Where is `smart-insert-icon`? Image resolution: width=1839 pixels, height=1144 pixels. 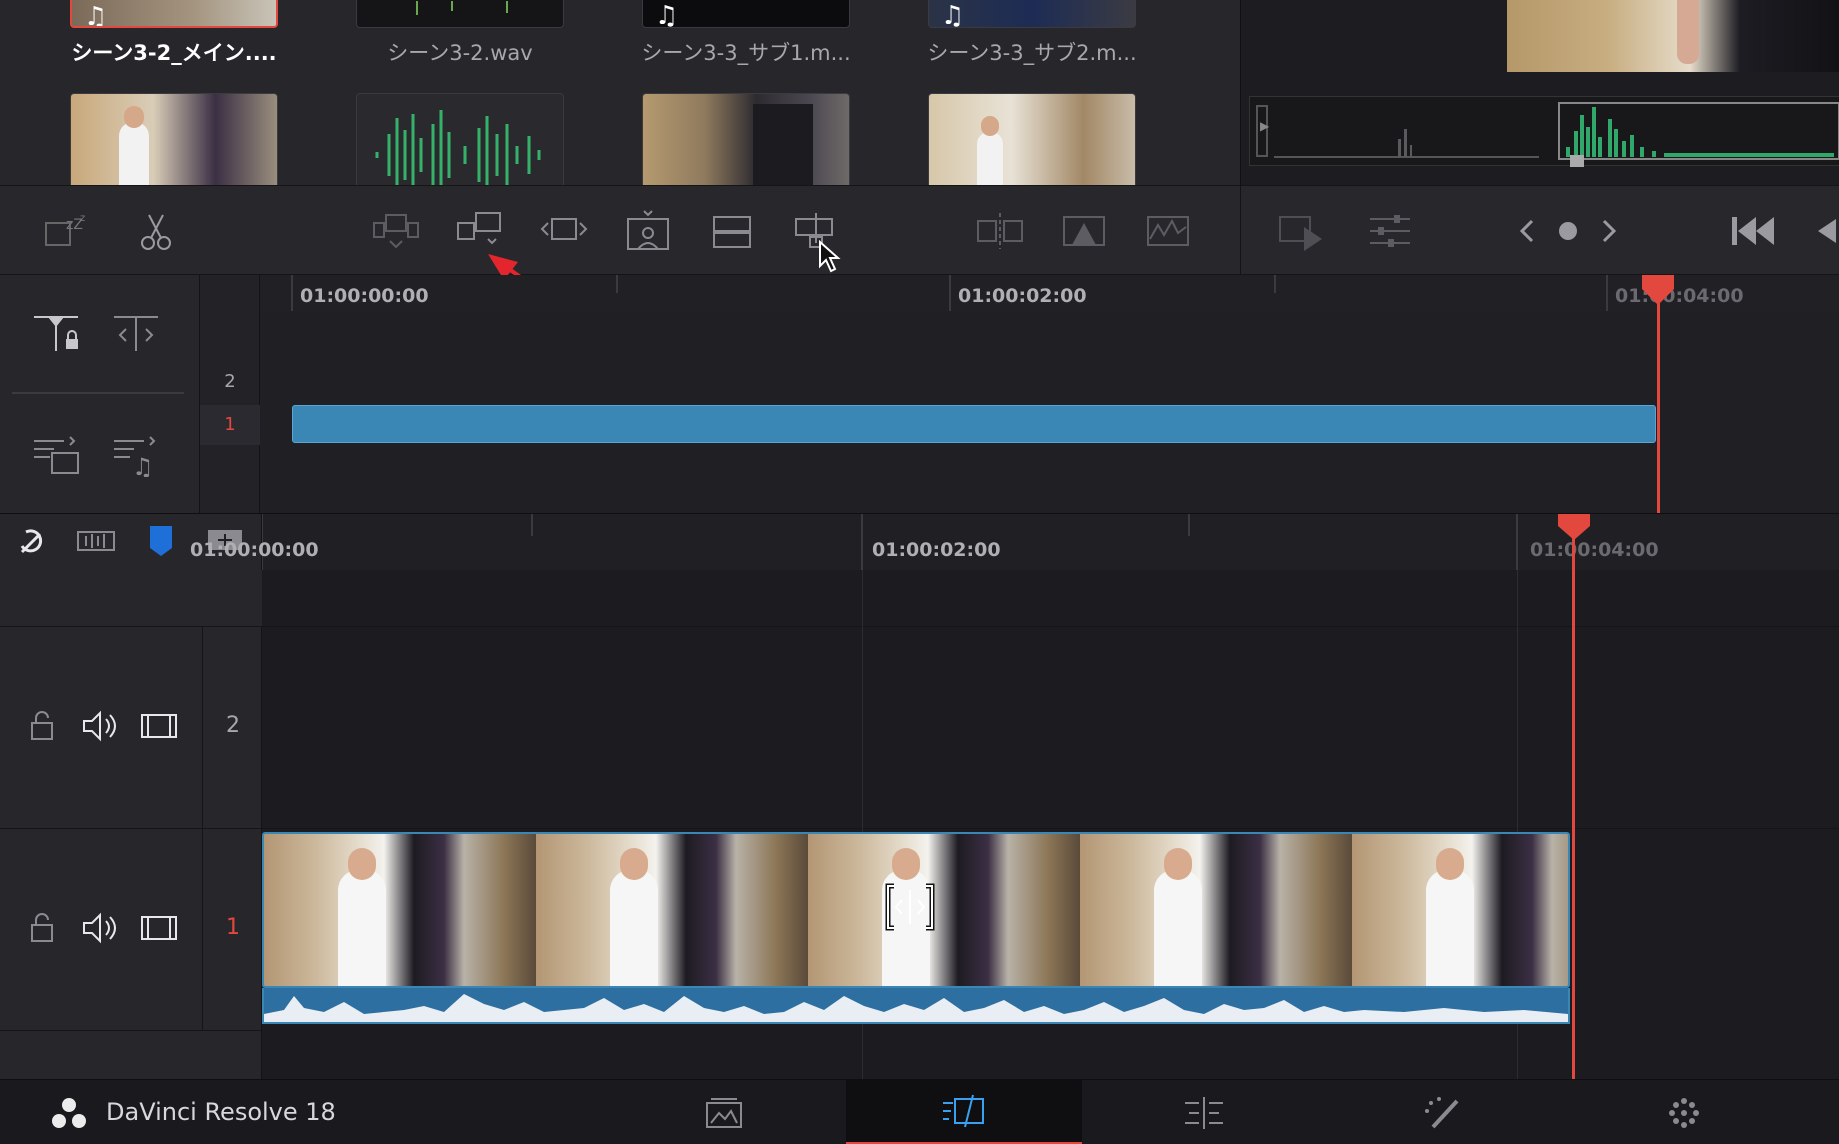 smart-insert-icon is located at coordinates (396, 231).